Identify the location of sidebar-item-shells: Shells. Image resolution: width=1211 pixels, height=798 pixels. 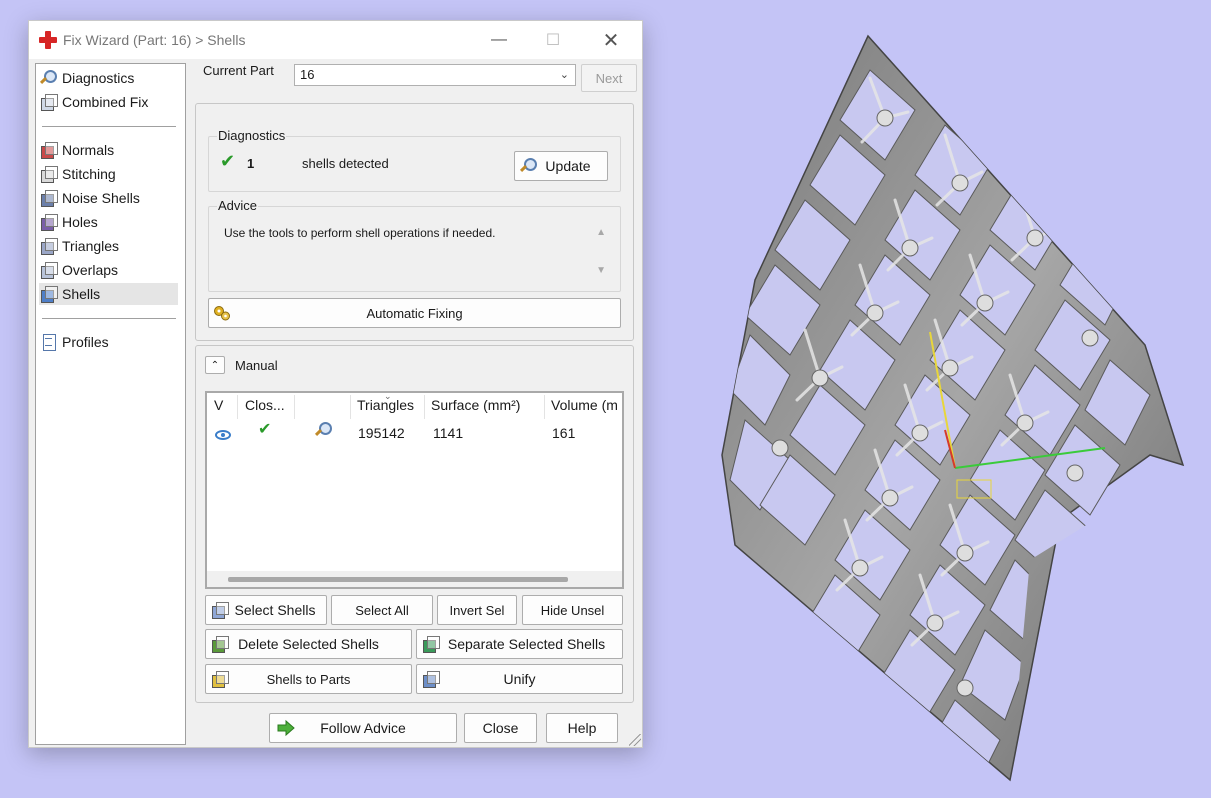
(108, 294).